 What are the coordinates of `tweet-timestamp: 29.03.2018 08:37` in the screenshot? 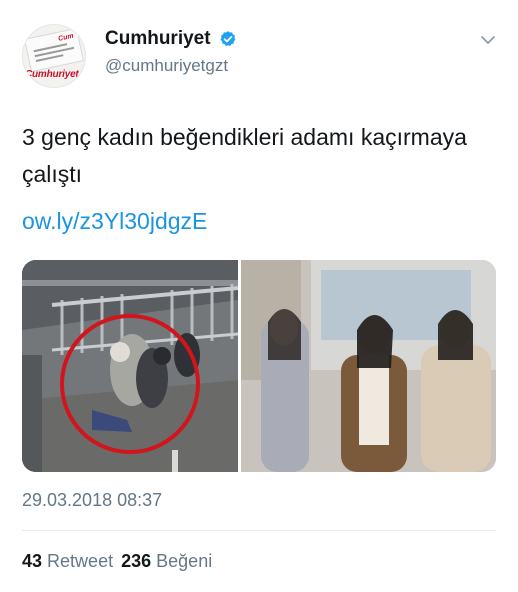 It's located at (92, 500).